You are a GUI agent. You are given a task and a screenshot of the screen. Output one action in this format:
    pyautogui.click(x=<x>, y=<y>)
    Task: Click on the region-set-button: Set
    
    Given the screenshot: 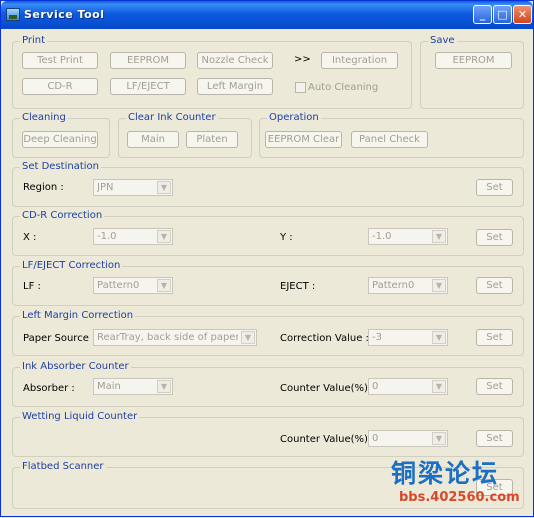 What is the action you would take?
    pyautogui.click(x=494, y=187)
    